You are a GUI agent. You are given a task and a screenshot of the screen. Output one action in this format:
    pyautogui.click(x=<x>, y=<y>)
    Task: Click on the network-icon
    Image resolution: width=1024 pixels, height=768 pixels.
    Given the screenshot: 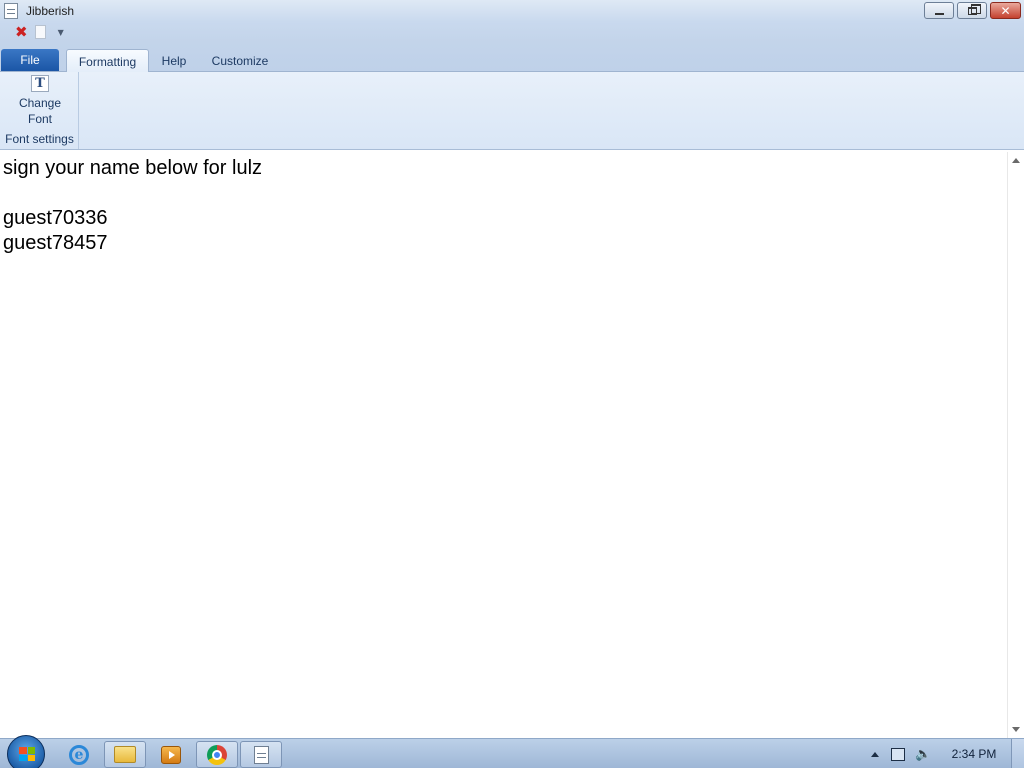 What is the action you would take?
    pyautogui.click(x=898, y=754)
    